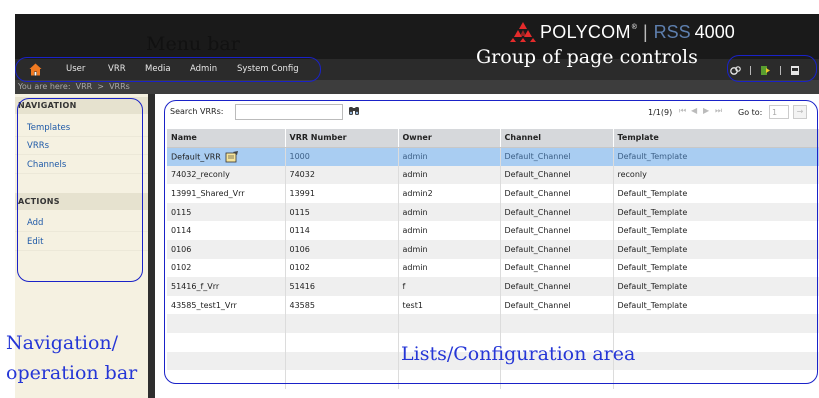 The height and width of the screenshot is (398, 819). Describe the element at coordinates (80, 190) in the screenshot. I see `navigation-highlight` at that location.